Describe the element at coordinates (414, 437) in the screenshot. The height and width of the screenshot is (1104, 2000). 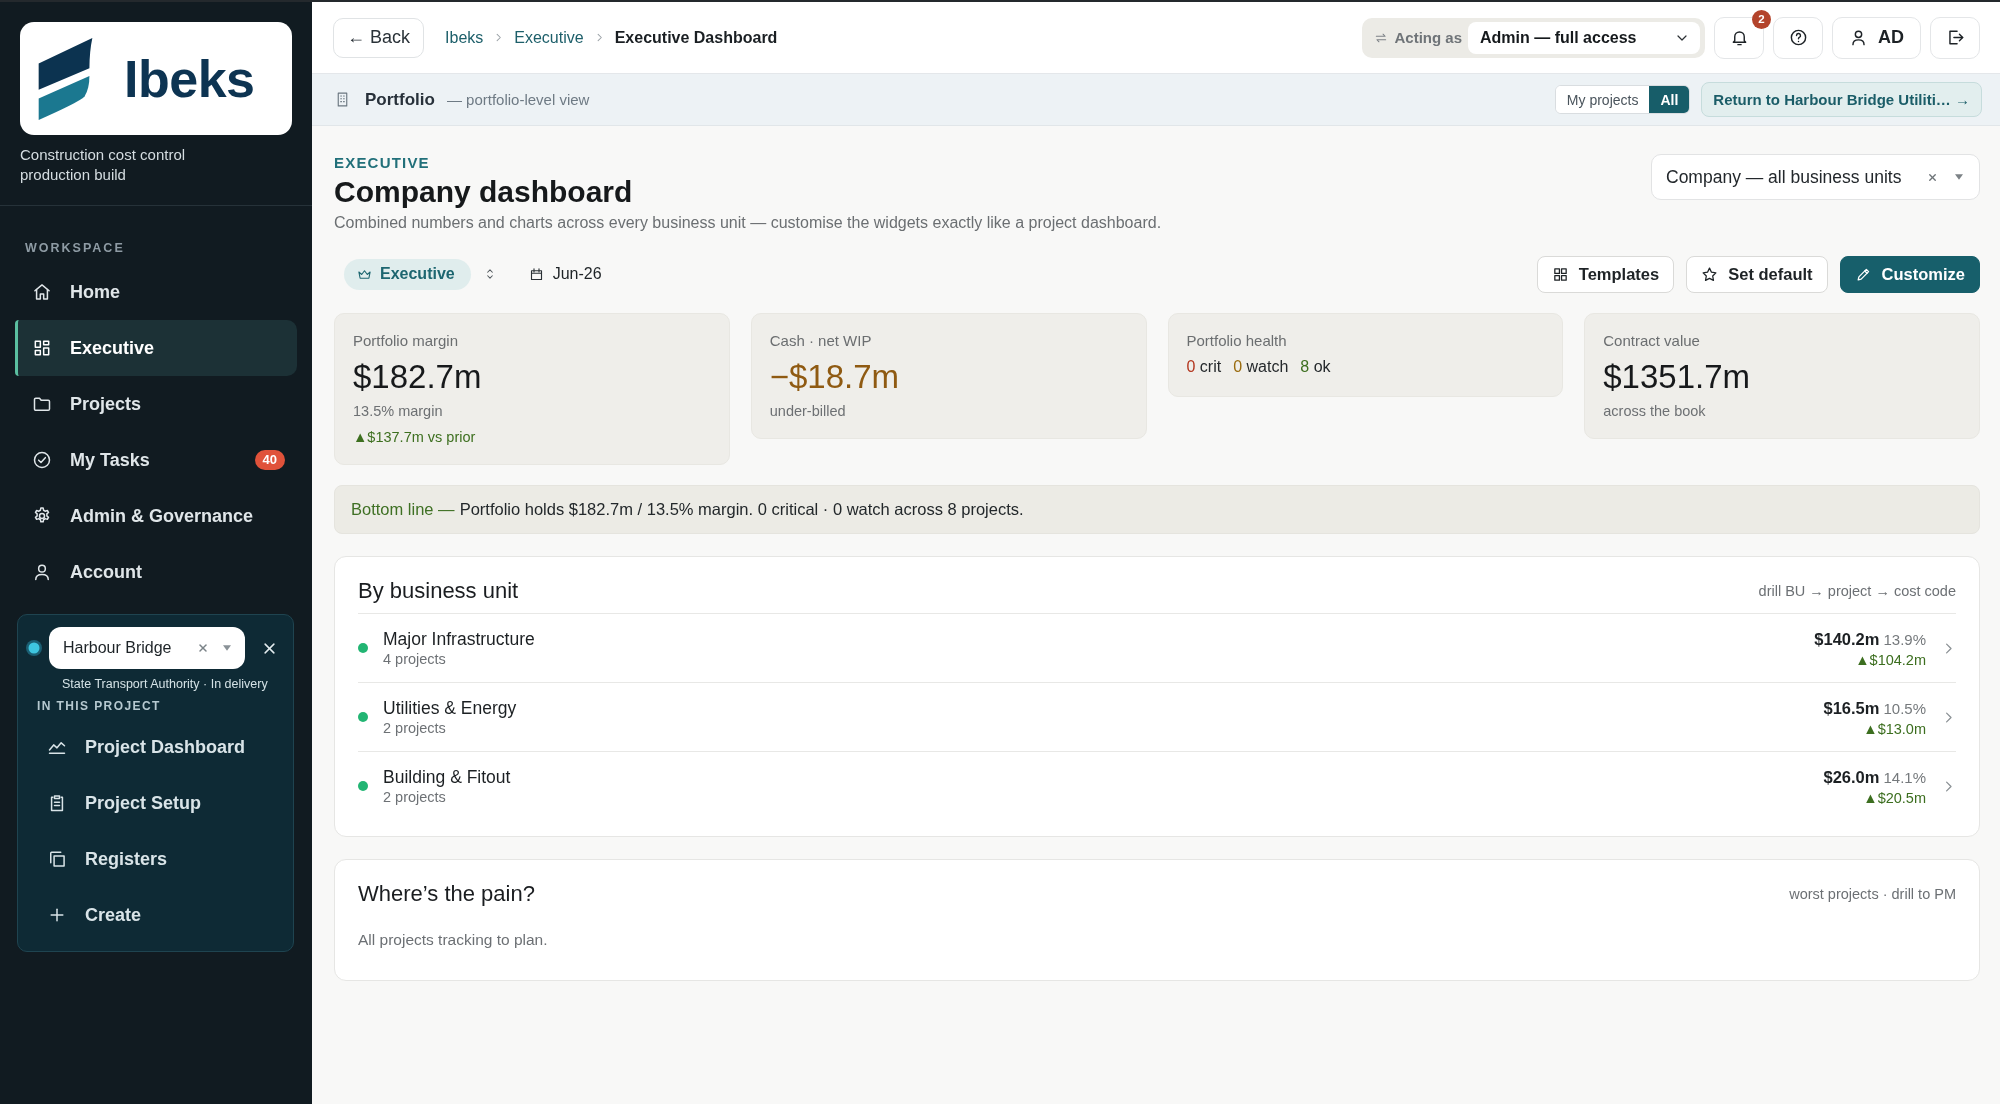
I see `kpi-delta: ▲$137.7m vs prior` at that location.